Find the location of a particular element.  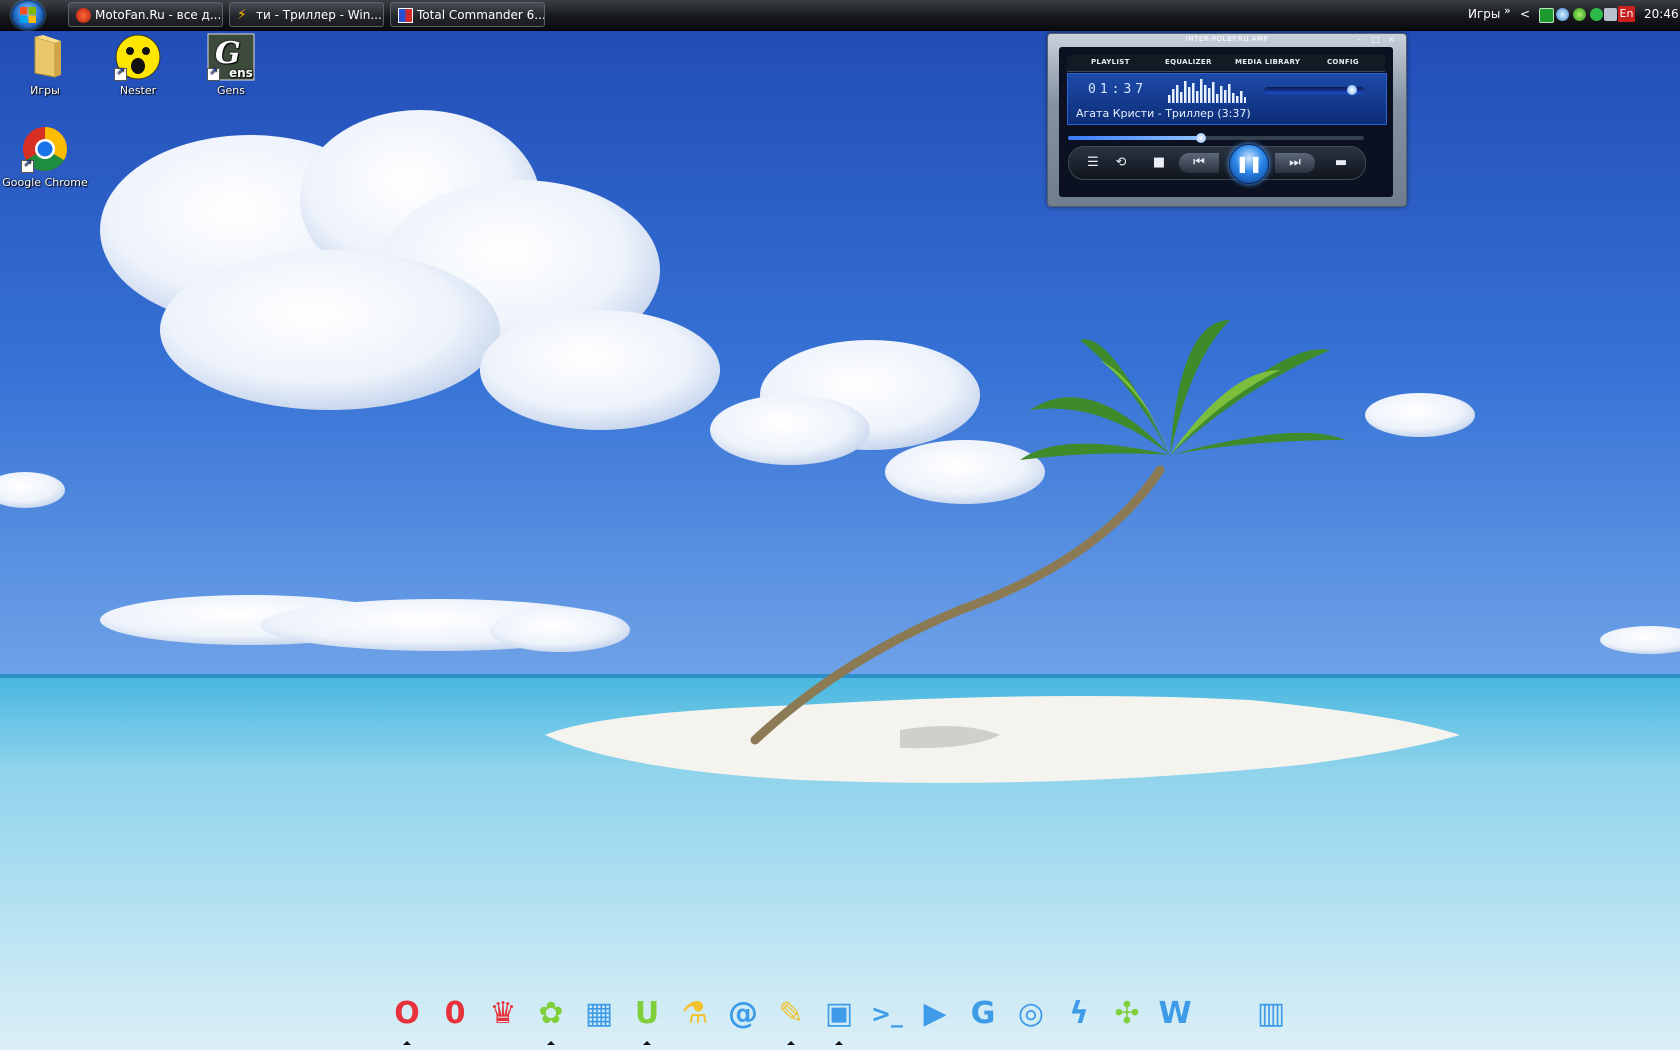

chrome-icon is located at coordinates (45, 149).